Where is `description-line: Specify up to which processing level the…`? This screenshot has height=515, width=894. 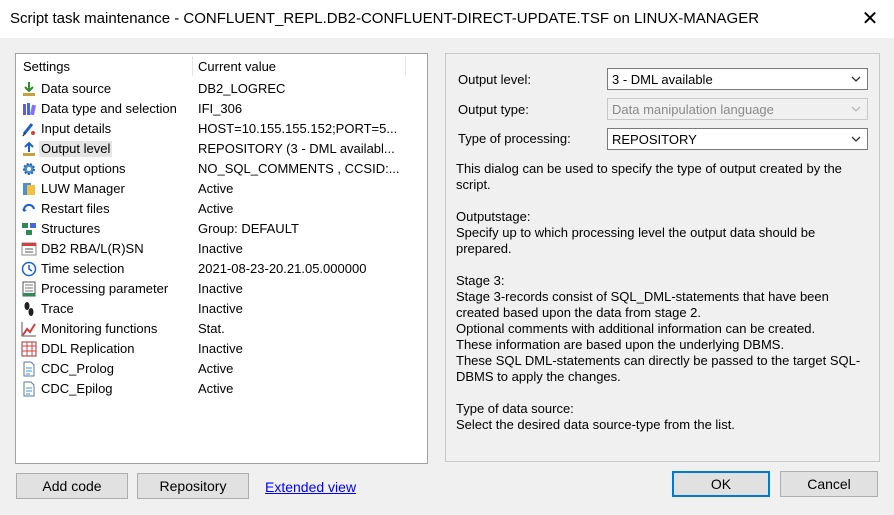 description-line: Specify up to which processing level the… is located at coordinates (636, 240).